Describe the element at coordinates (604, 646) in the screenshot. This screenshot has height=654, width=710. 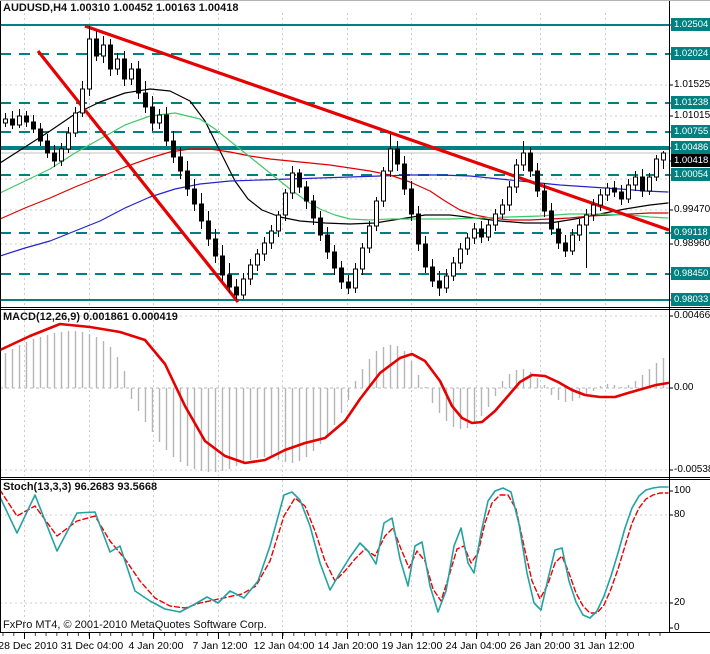
I see `time-axis-label: 31 Jan 12:00` at that location.